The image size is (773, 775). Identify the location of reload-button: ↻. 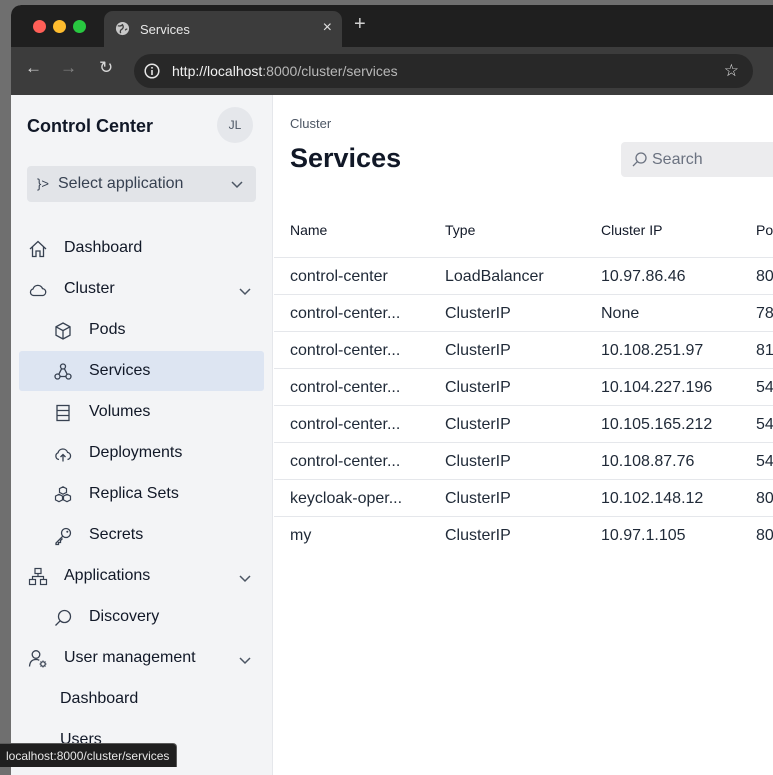
(106, 68).